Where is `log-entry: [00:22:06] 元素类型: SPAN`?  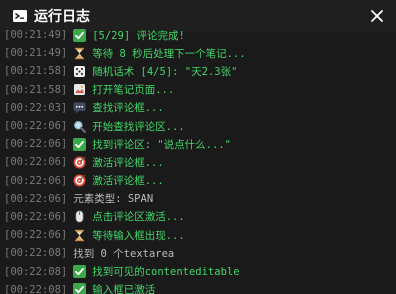 log-entry: [00:22:06] 元素类型: SPAN is located at coordinates (198, 199).